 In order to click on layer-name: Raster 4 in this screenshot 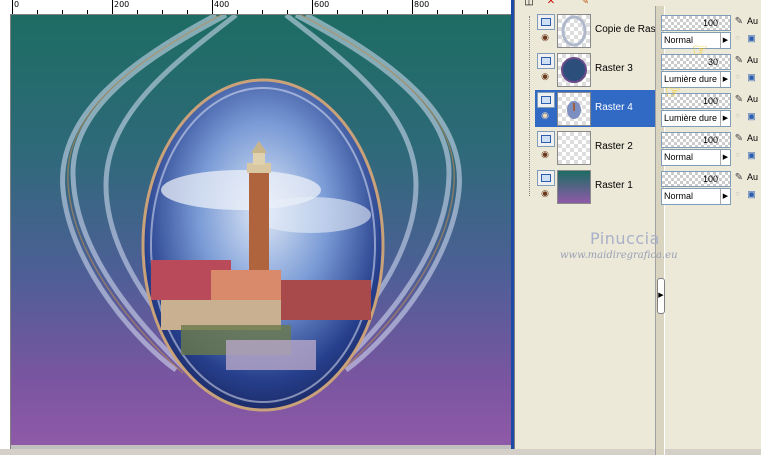, I will do `click(614, 108)`.